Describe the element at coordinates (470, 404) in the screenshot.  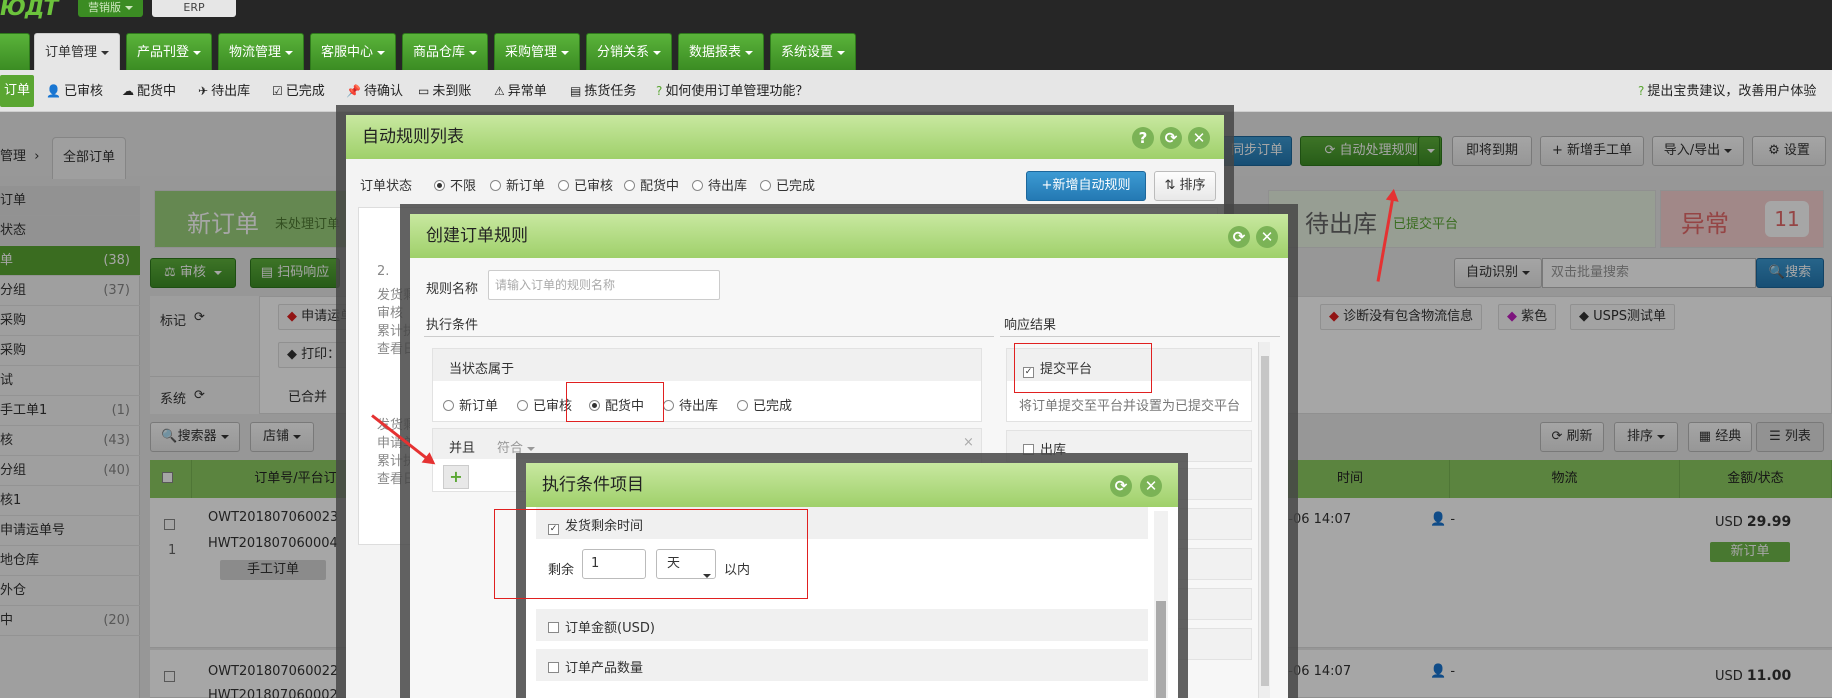
I see `state-new-radio: 新订单` at that location.